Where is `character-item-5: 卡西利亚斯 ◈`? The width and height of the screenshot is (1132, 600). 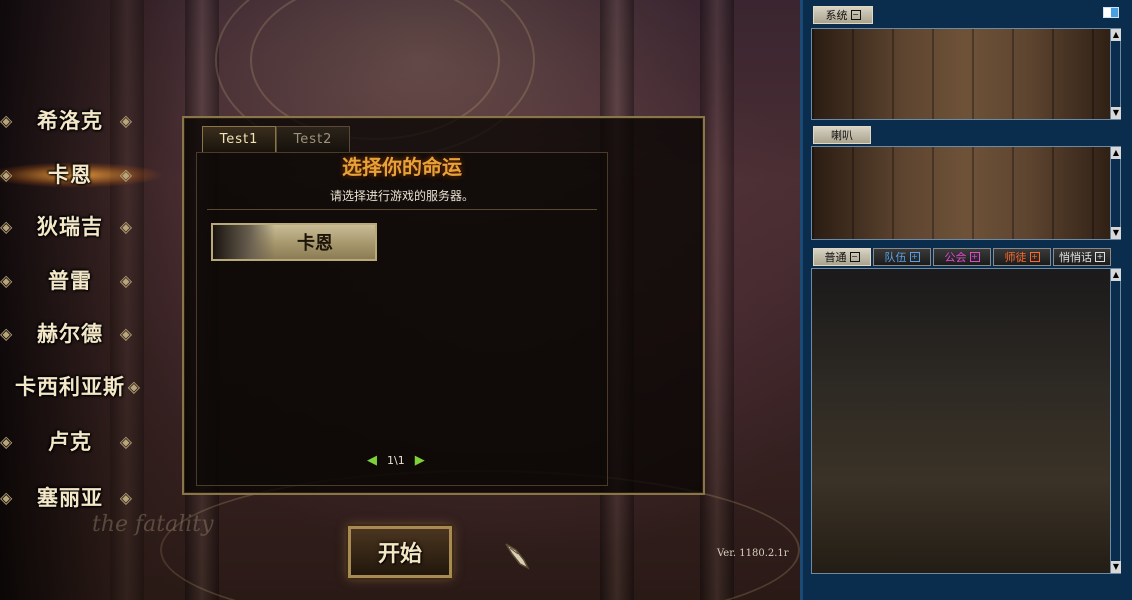
character-item-5: 卡西利亚斯 ◈ is located at coordinates (70, 386).